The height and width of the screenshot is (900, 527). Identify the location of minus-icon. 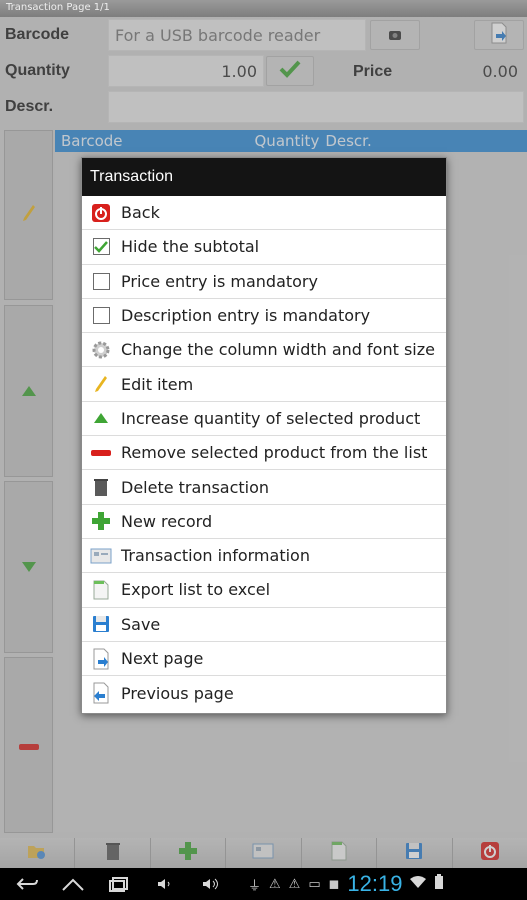
(101, 453).